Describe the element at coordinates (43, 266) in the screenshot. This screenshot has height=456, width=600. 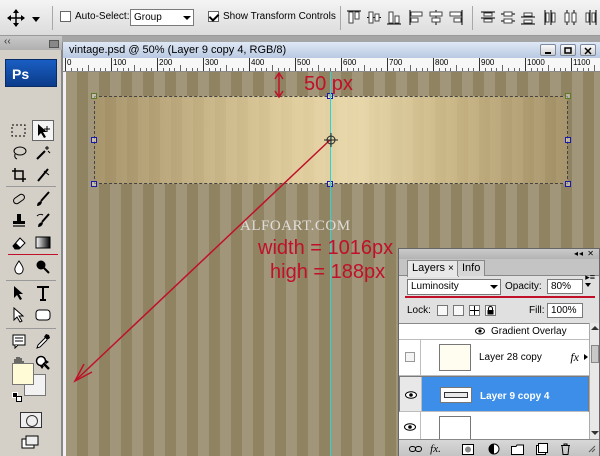
I see `dodge-tool` at that location.